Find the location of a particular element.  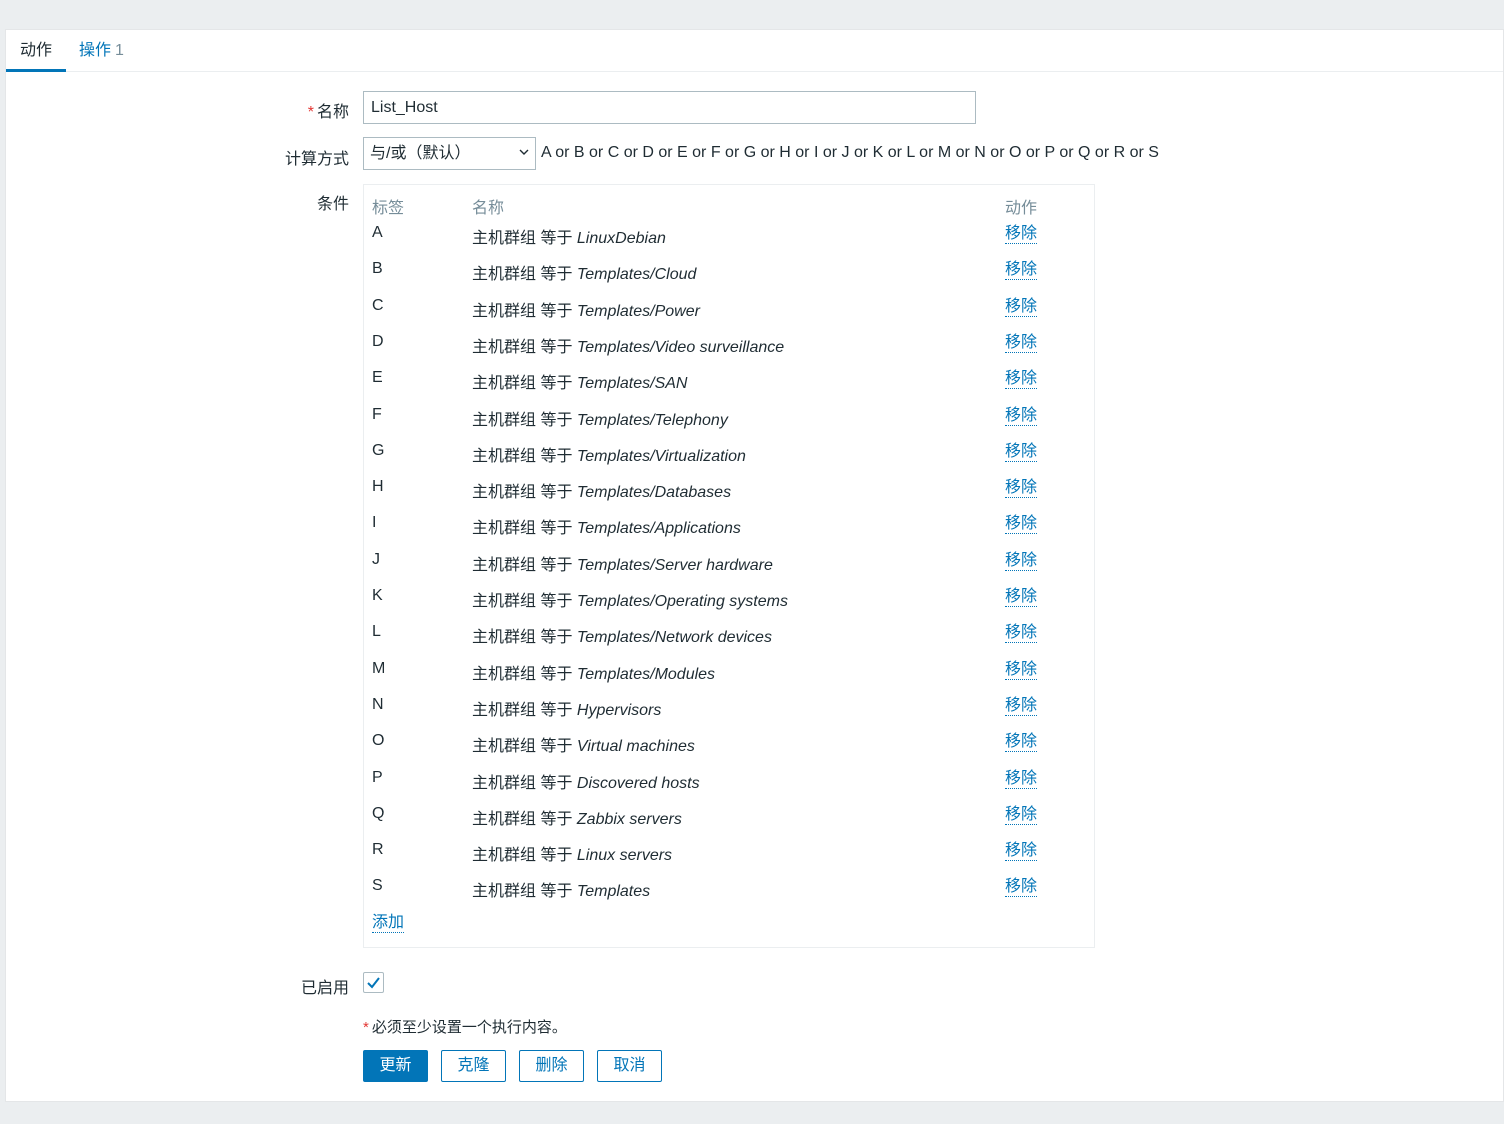

conditions-label: 条件 is located at coordinates (332, 204).